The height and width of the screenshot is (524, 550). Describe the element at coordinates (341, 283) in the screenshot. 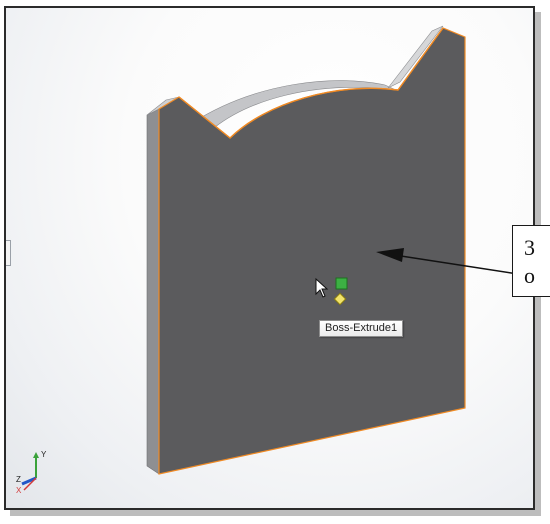

I see `selection-handle-icon` at that location.